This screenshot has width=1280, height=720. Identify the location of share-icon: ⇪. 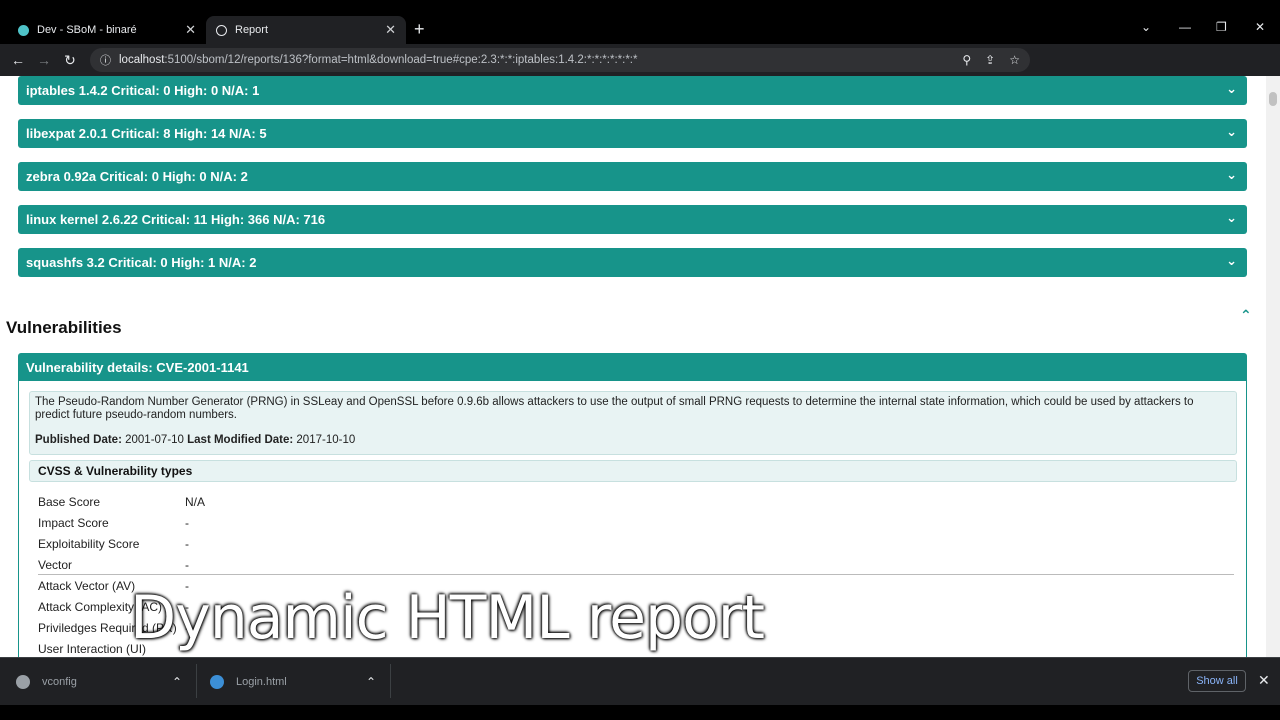
(990, 60).